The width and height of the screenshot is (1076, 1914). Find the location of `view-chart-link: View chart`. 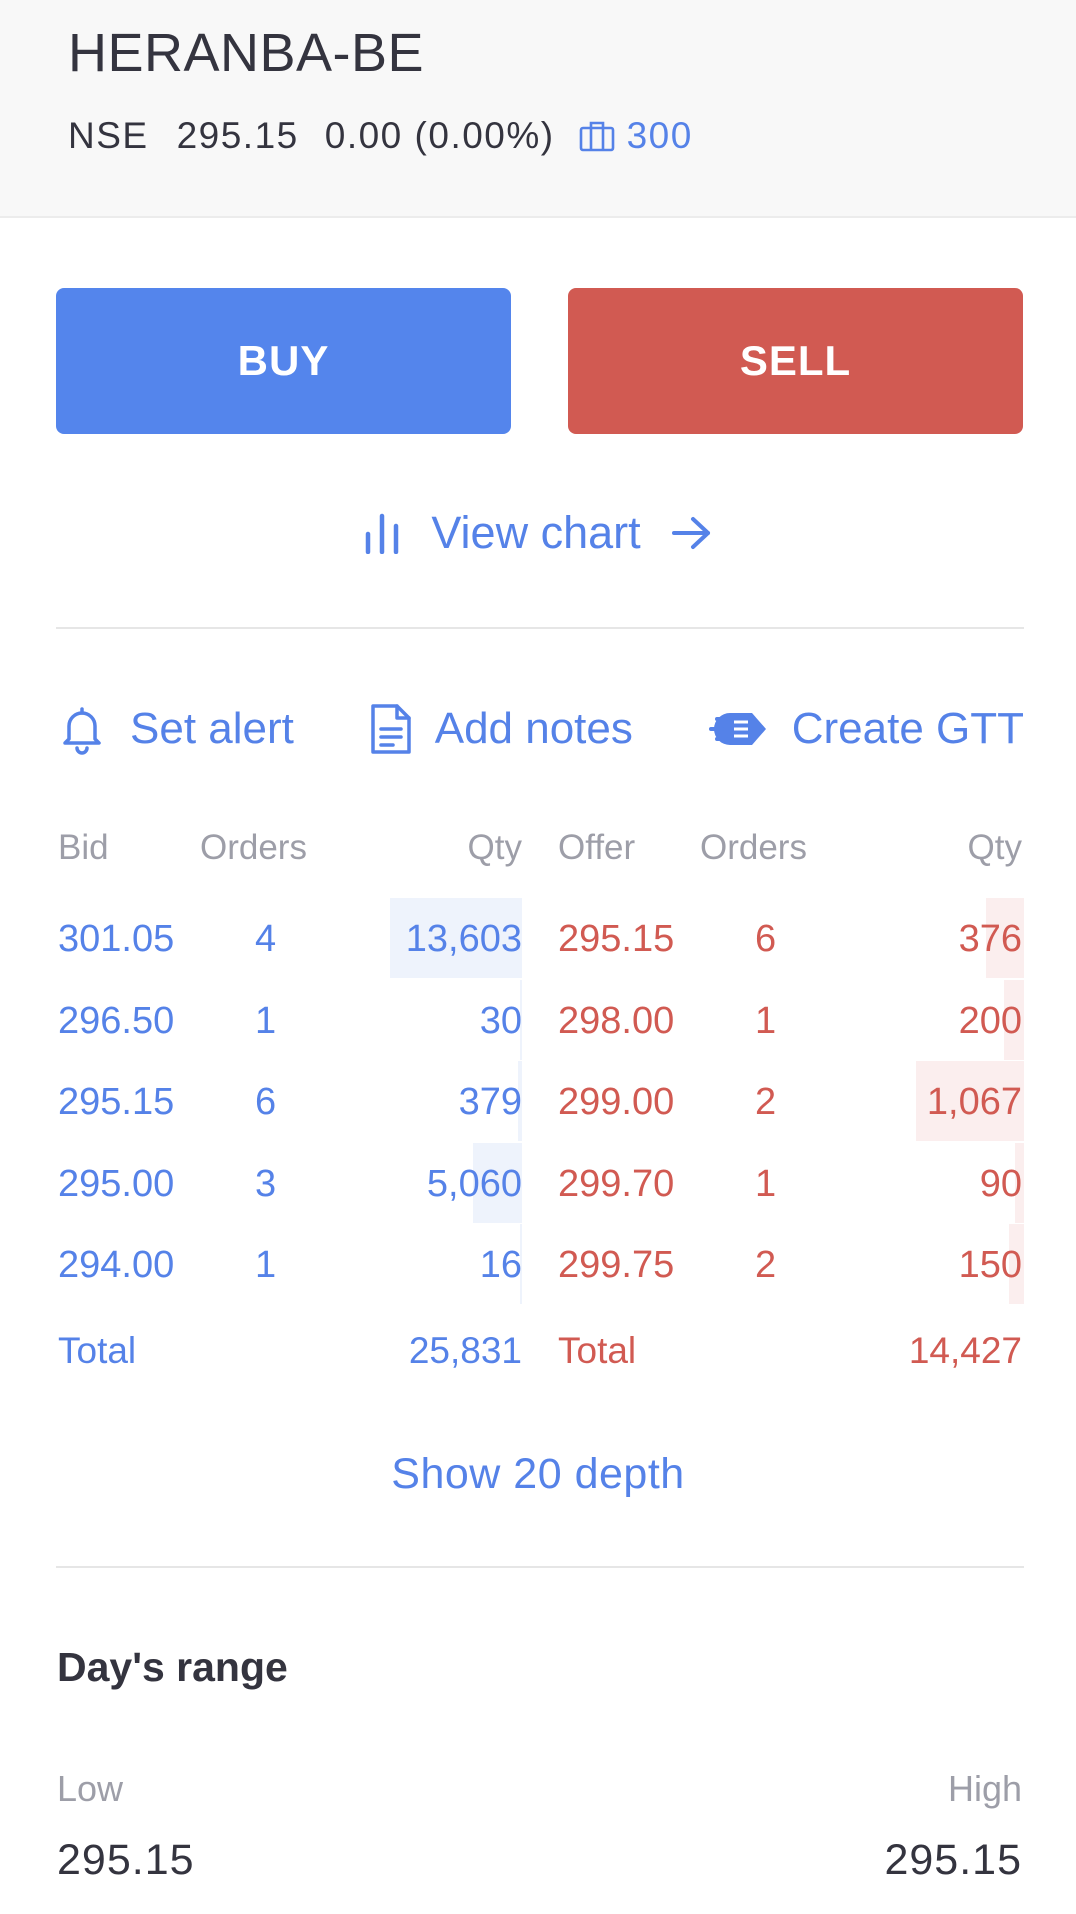

view-chart-link: View chart is located at coordinates (538, 533).